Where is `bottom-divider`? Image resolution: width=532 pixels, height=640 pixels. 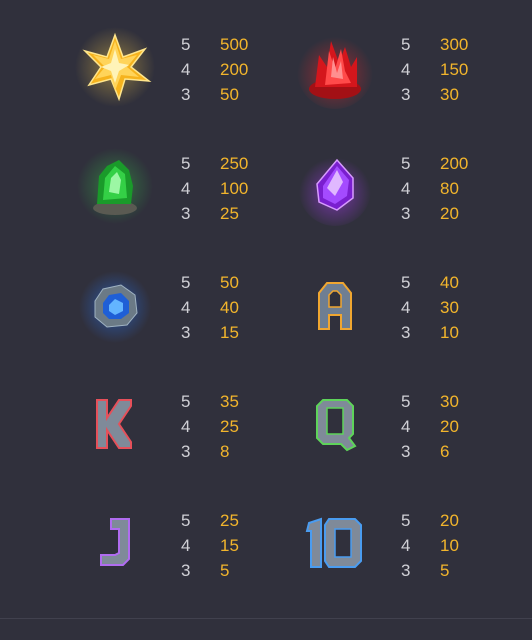 bottom-divider is located at coordinates (266, 618).